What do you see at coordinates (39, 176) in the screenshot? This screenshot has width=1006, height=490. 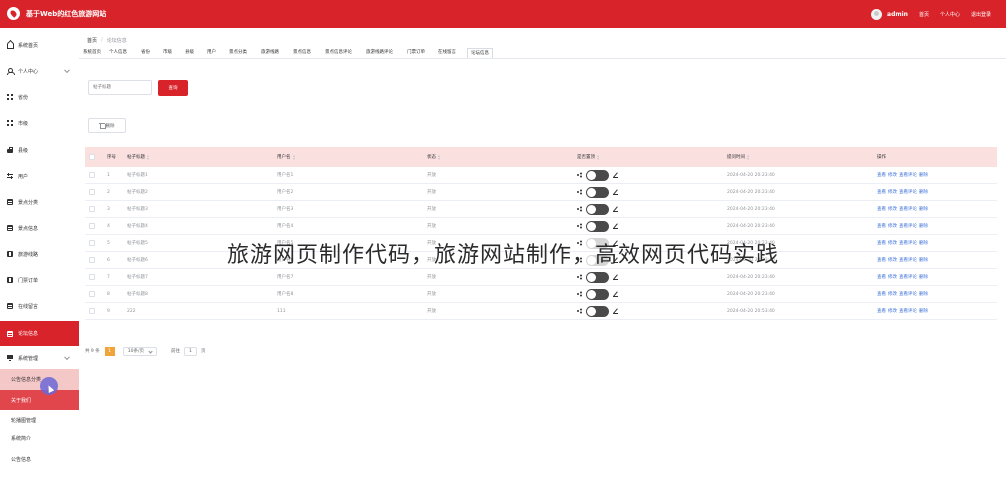 I see `sidebar-item-user: 用户` at bounding box center [39, 176].